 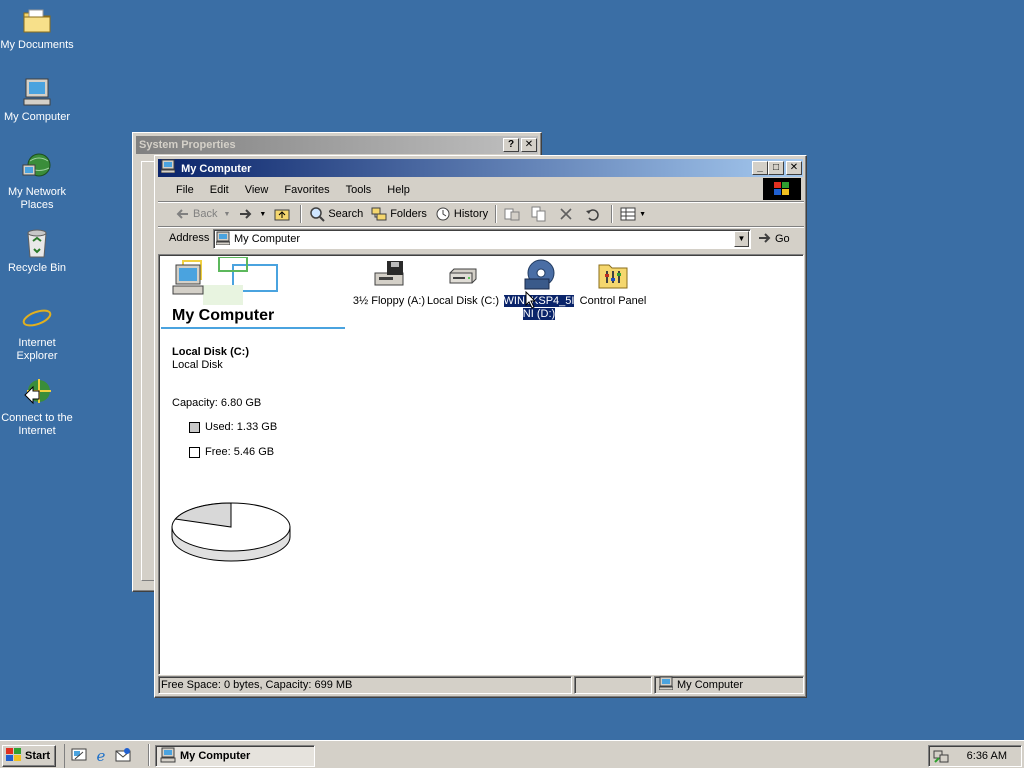 I want to click on folder-icon, so click(x=37, y=20).